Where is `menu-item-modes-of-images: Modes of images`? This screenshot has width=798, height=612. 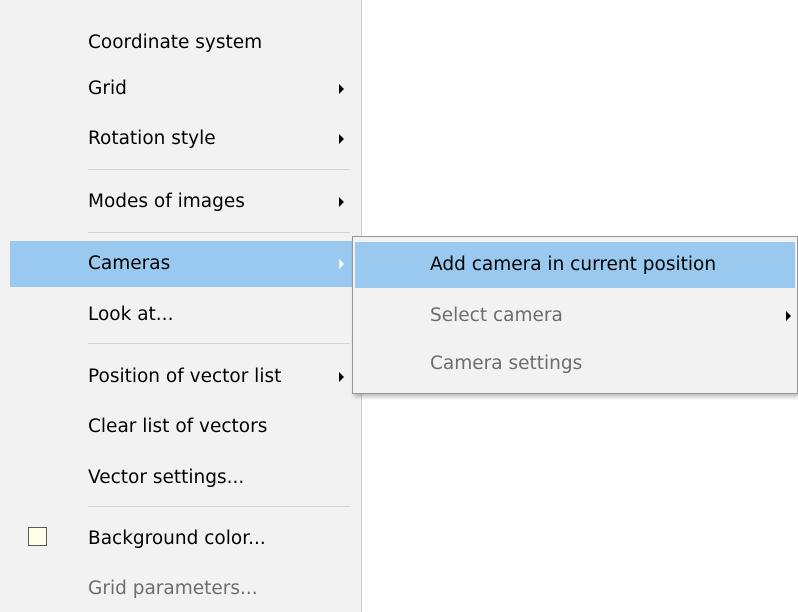 menu-item-modes-of-images: Modes of images is located at coordinates (181, 202).